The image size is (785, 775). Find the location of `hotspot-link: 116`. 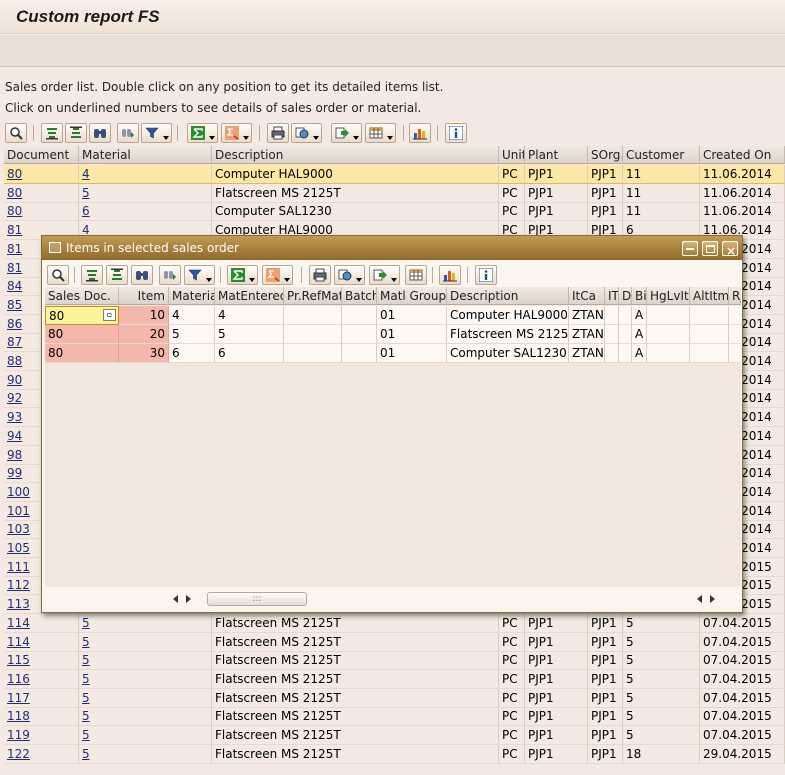

hotspot-link: 116 is located at coordinates (18, 679).